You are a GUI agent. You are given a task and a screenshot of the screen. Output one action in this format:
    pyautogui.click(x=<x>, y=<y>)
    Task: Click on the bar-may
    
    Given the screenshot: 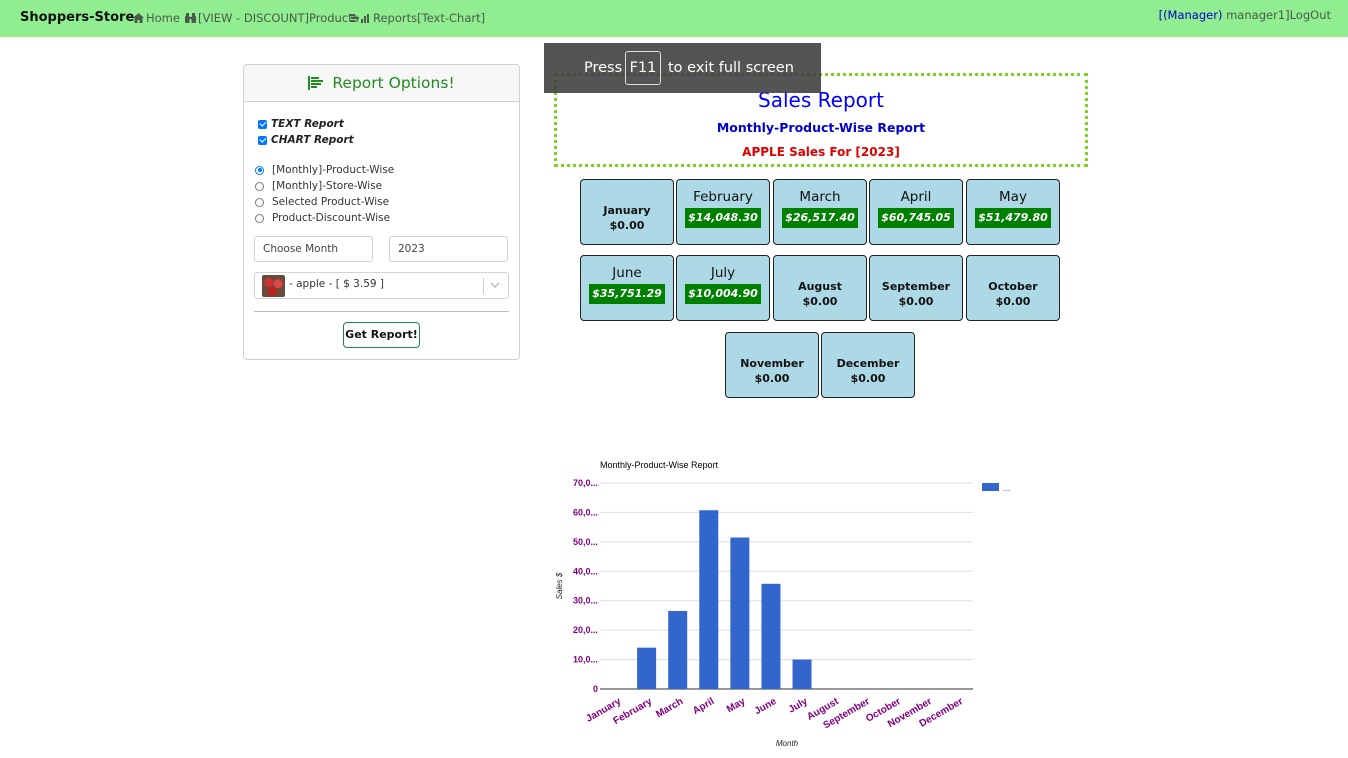 What is the action you would take?
    pyautogui.click(x=740, y=613)
    